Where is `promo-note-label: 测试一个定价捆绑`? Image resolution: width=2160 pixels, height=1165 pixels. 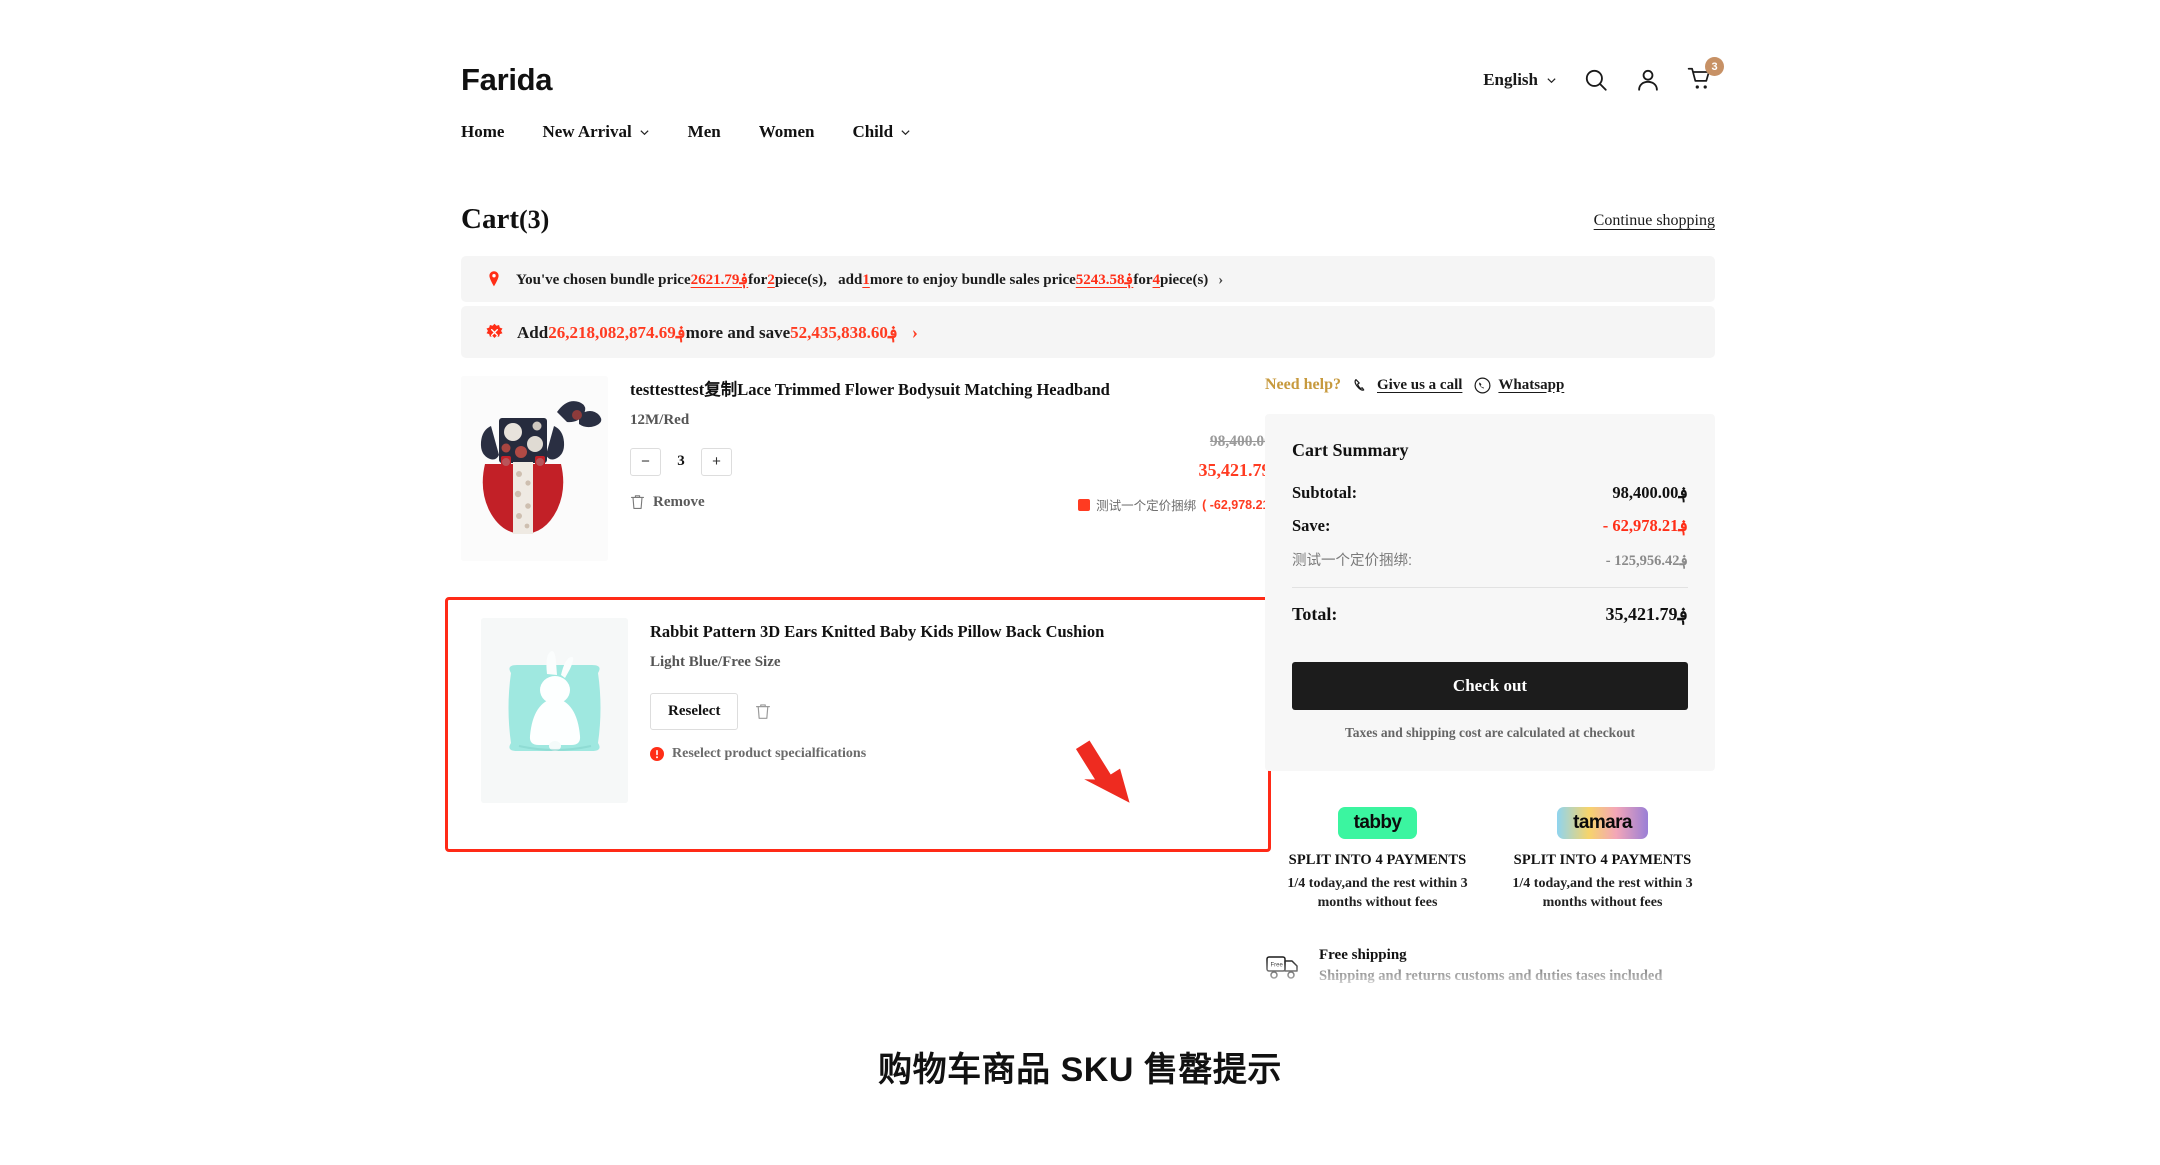 promo-note-label: 测试一个定价捆绑 is located at coordinates (1146, 506).